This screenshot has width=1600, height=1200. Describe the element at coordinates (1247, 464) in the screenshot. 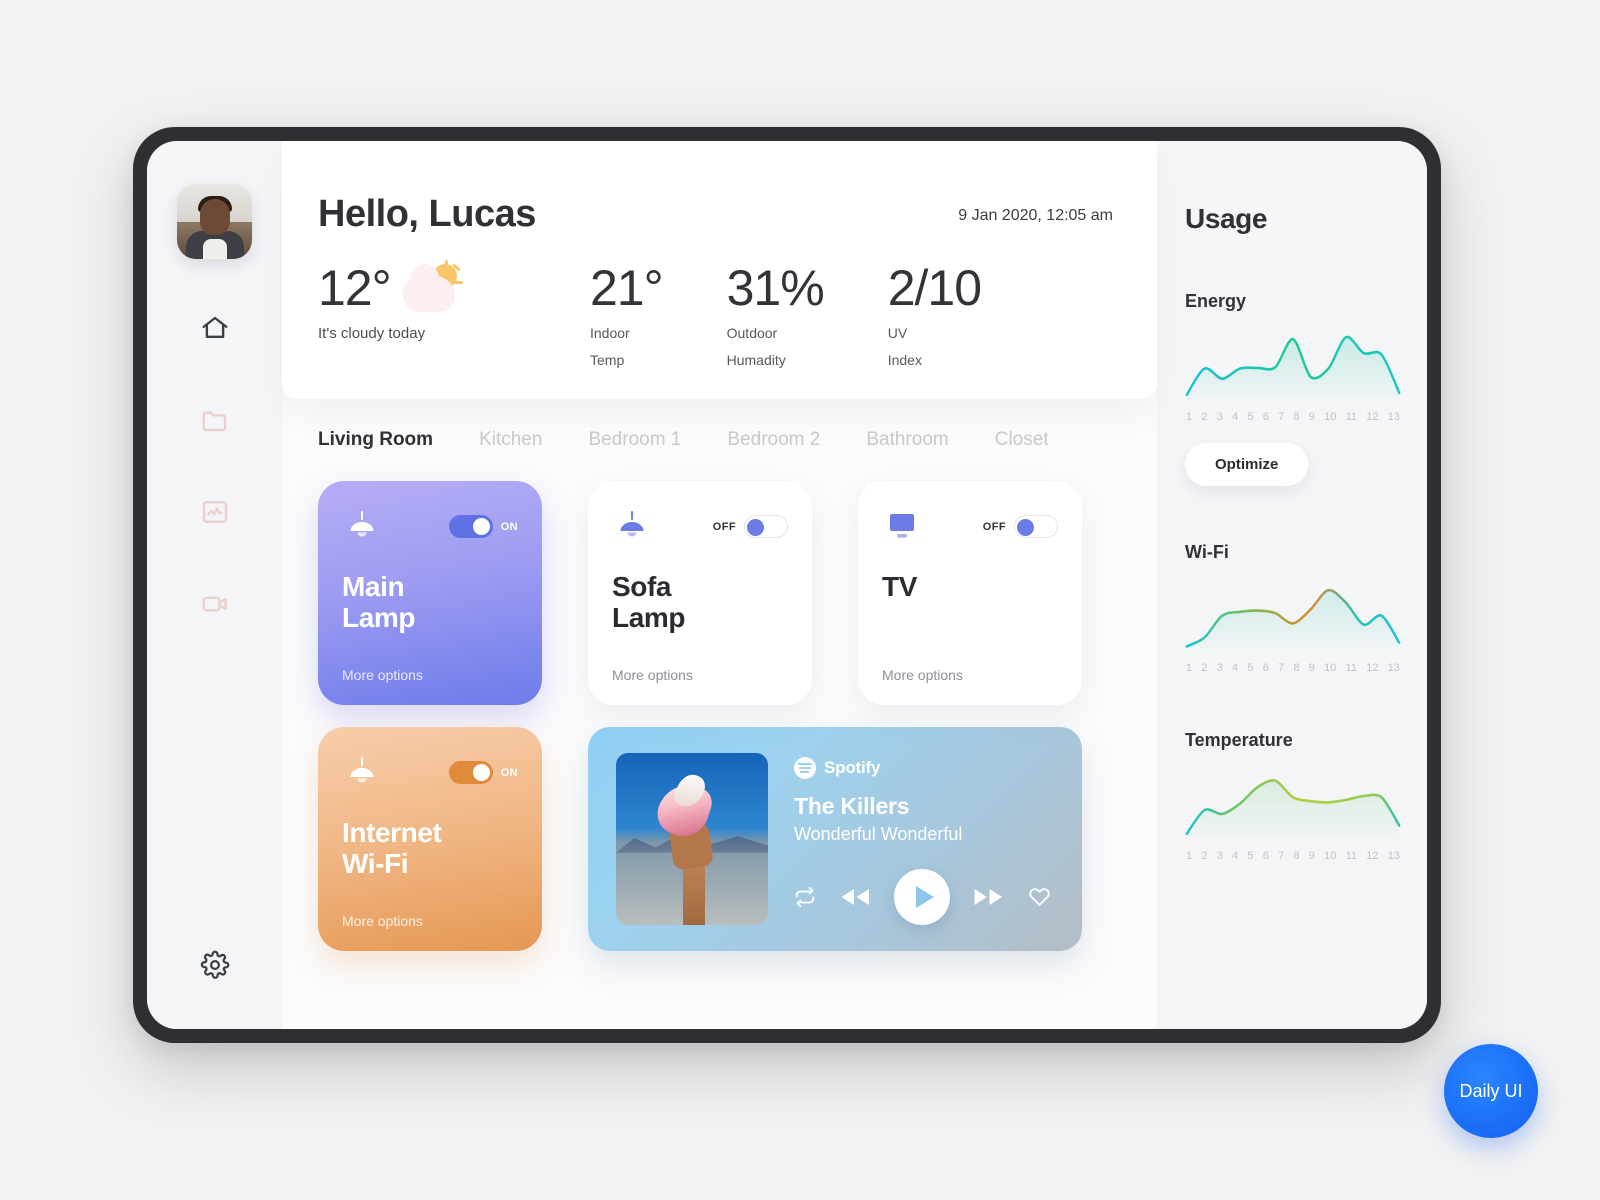

I see `optimize-button: Optimize` at that location.